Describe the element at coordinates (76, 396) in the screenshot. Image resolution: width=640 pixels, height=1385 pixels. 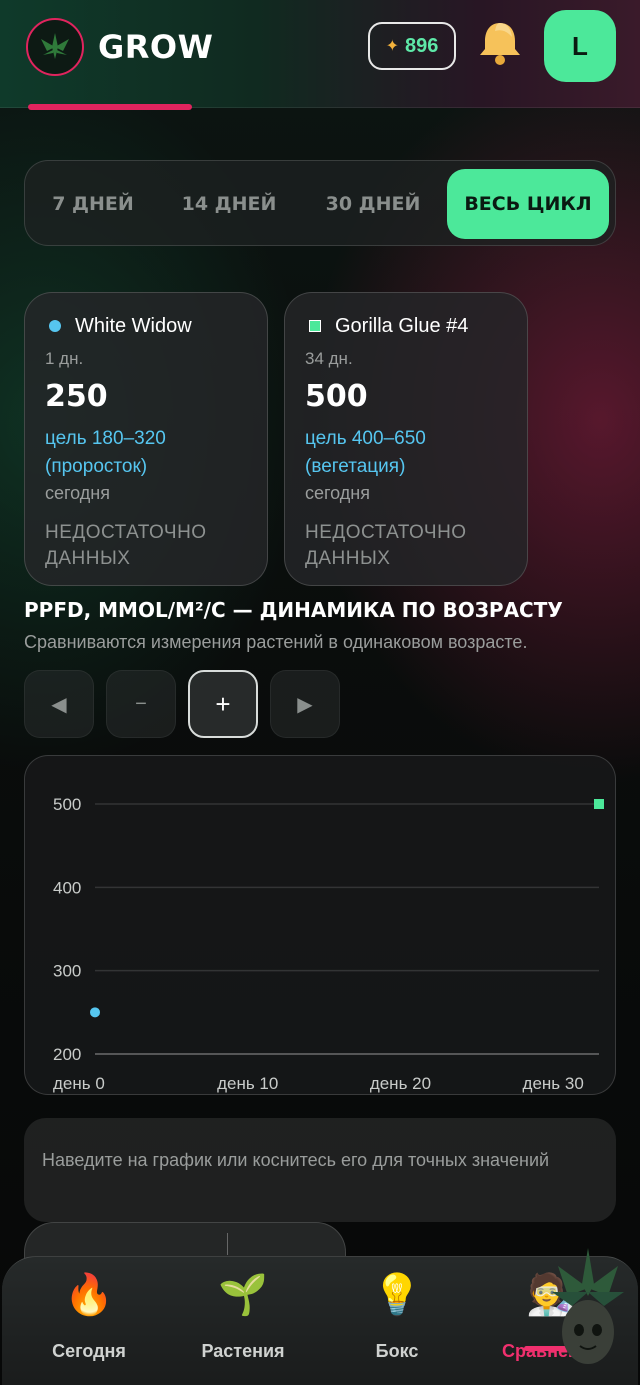
I see `plant-value: 250` at that location.